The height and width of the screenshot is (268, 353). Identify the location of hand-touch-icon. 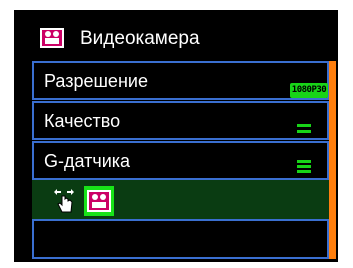
(64, 201).